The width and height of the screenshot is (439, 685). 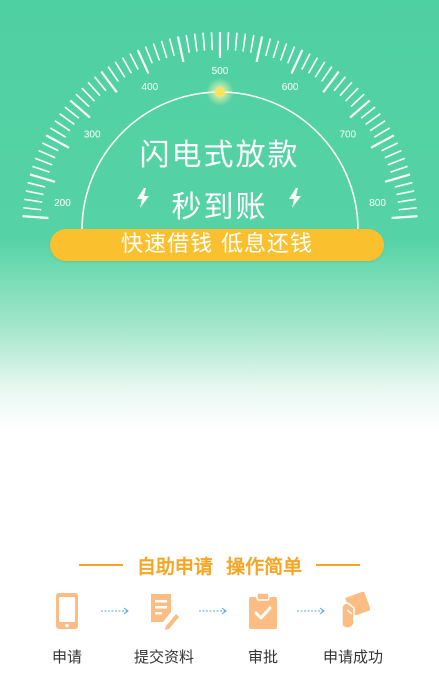 What do you see at coordinates (219, 207) in the screenshot?
I see `hero-subheadline: 秒到账` at bounding box center [219, 207].